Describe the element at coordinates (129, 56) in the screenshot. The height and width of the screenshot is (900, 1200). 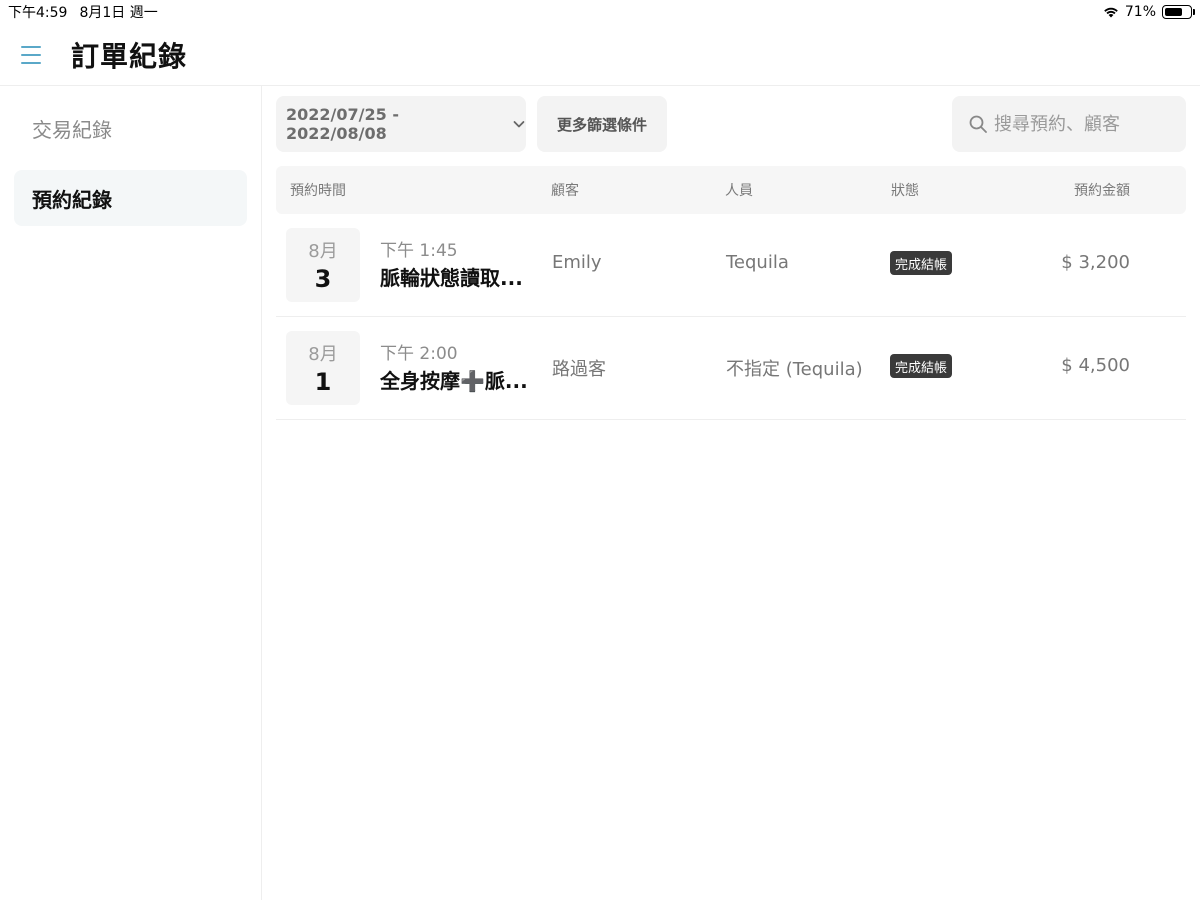
I see `page-title: 訂單紀錄` at that location.